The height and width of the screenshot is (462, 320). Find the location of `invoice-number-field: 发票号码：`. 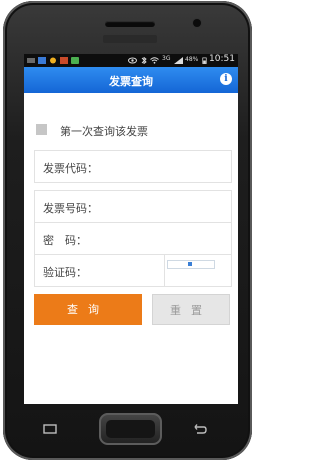

invoice-number-field: 发票号码： is located at coordinates (133, 207).